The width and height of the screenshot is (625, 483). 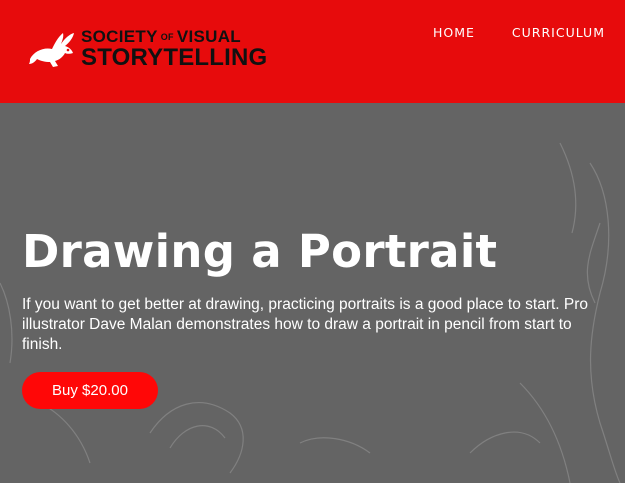 I want to click on logo-text-storytelling: STORYTELLING, so click(x=174, y=57).